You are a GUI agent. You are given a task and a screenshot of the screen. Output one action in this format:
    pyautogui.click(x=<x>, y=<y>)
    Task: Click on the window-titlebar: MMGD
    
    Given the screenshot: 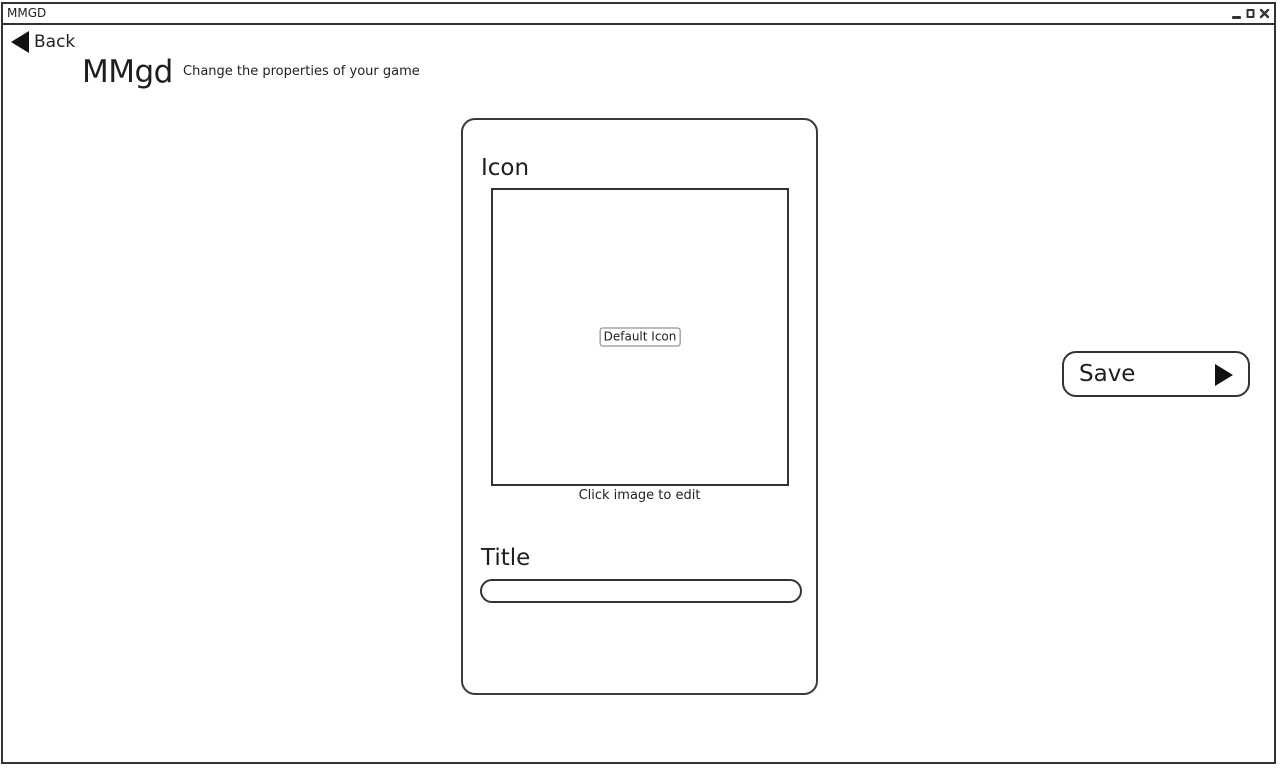 What is the action you would take?
    pyautogui.click(x=638, y=14)
    